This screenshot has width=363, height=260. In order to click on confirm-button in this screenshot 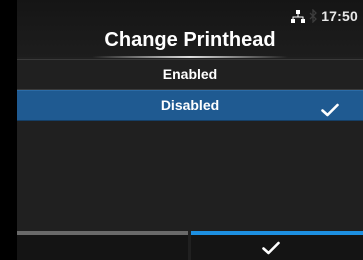, I will do `click(277, 245)`.